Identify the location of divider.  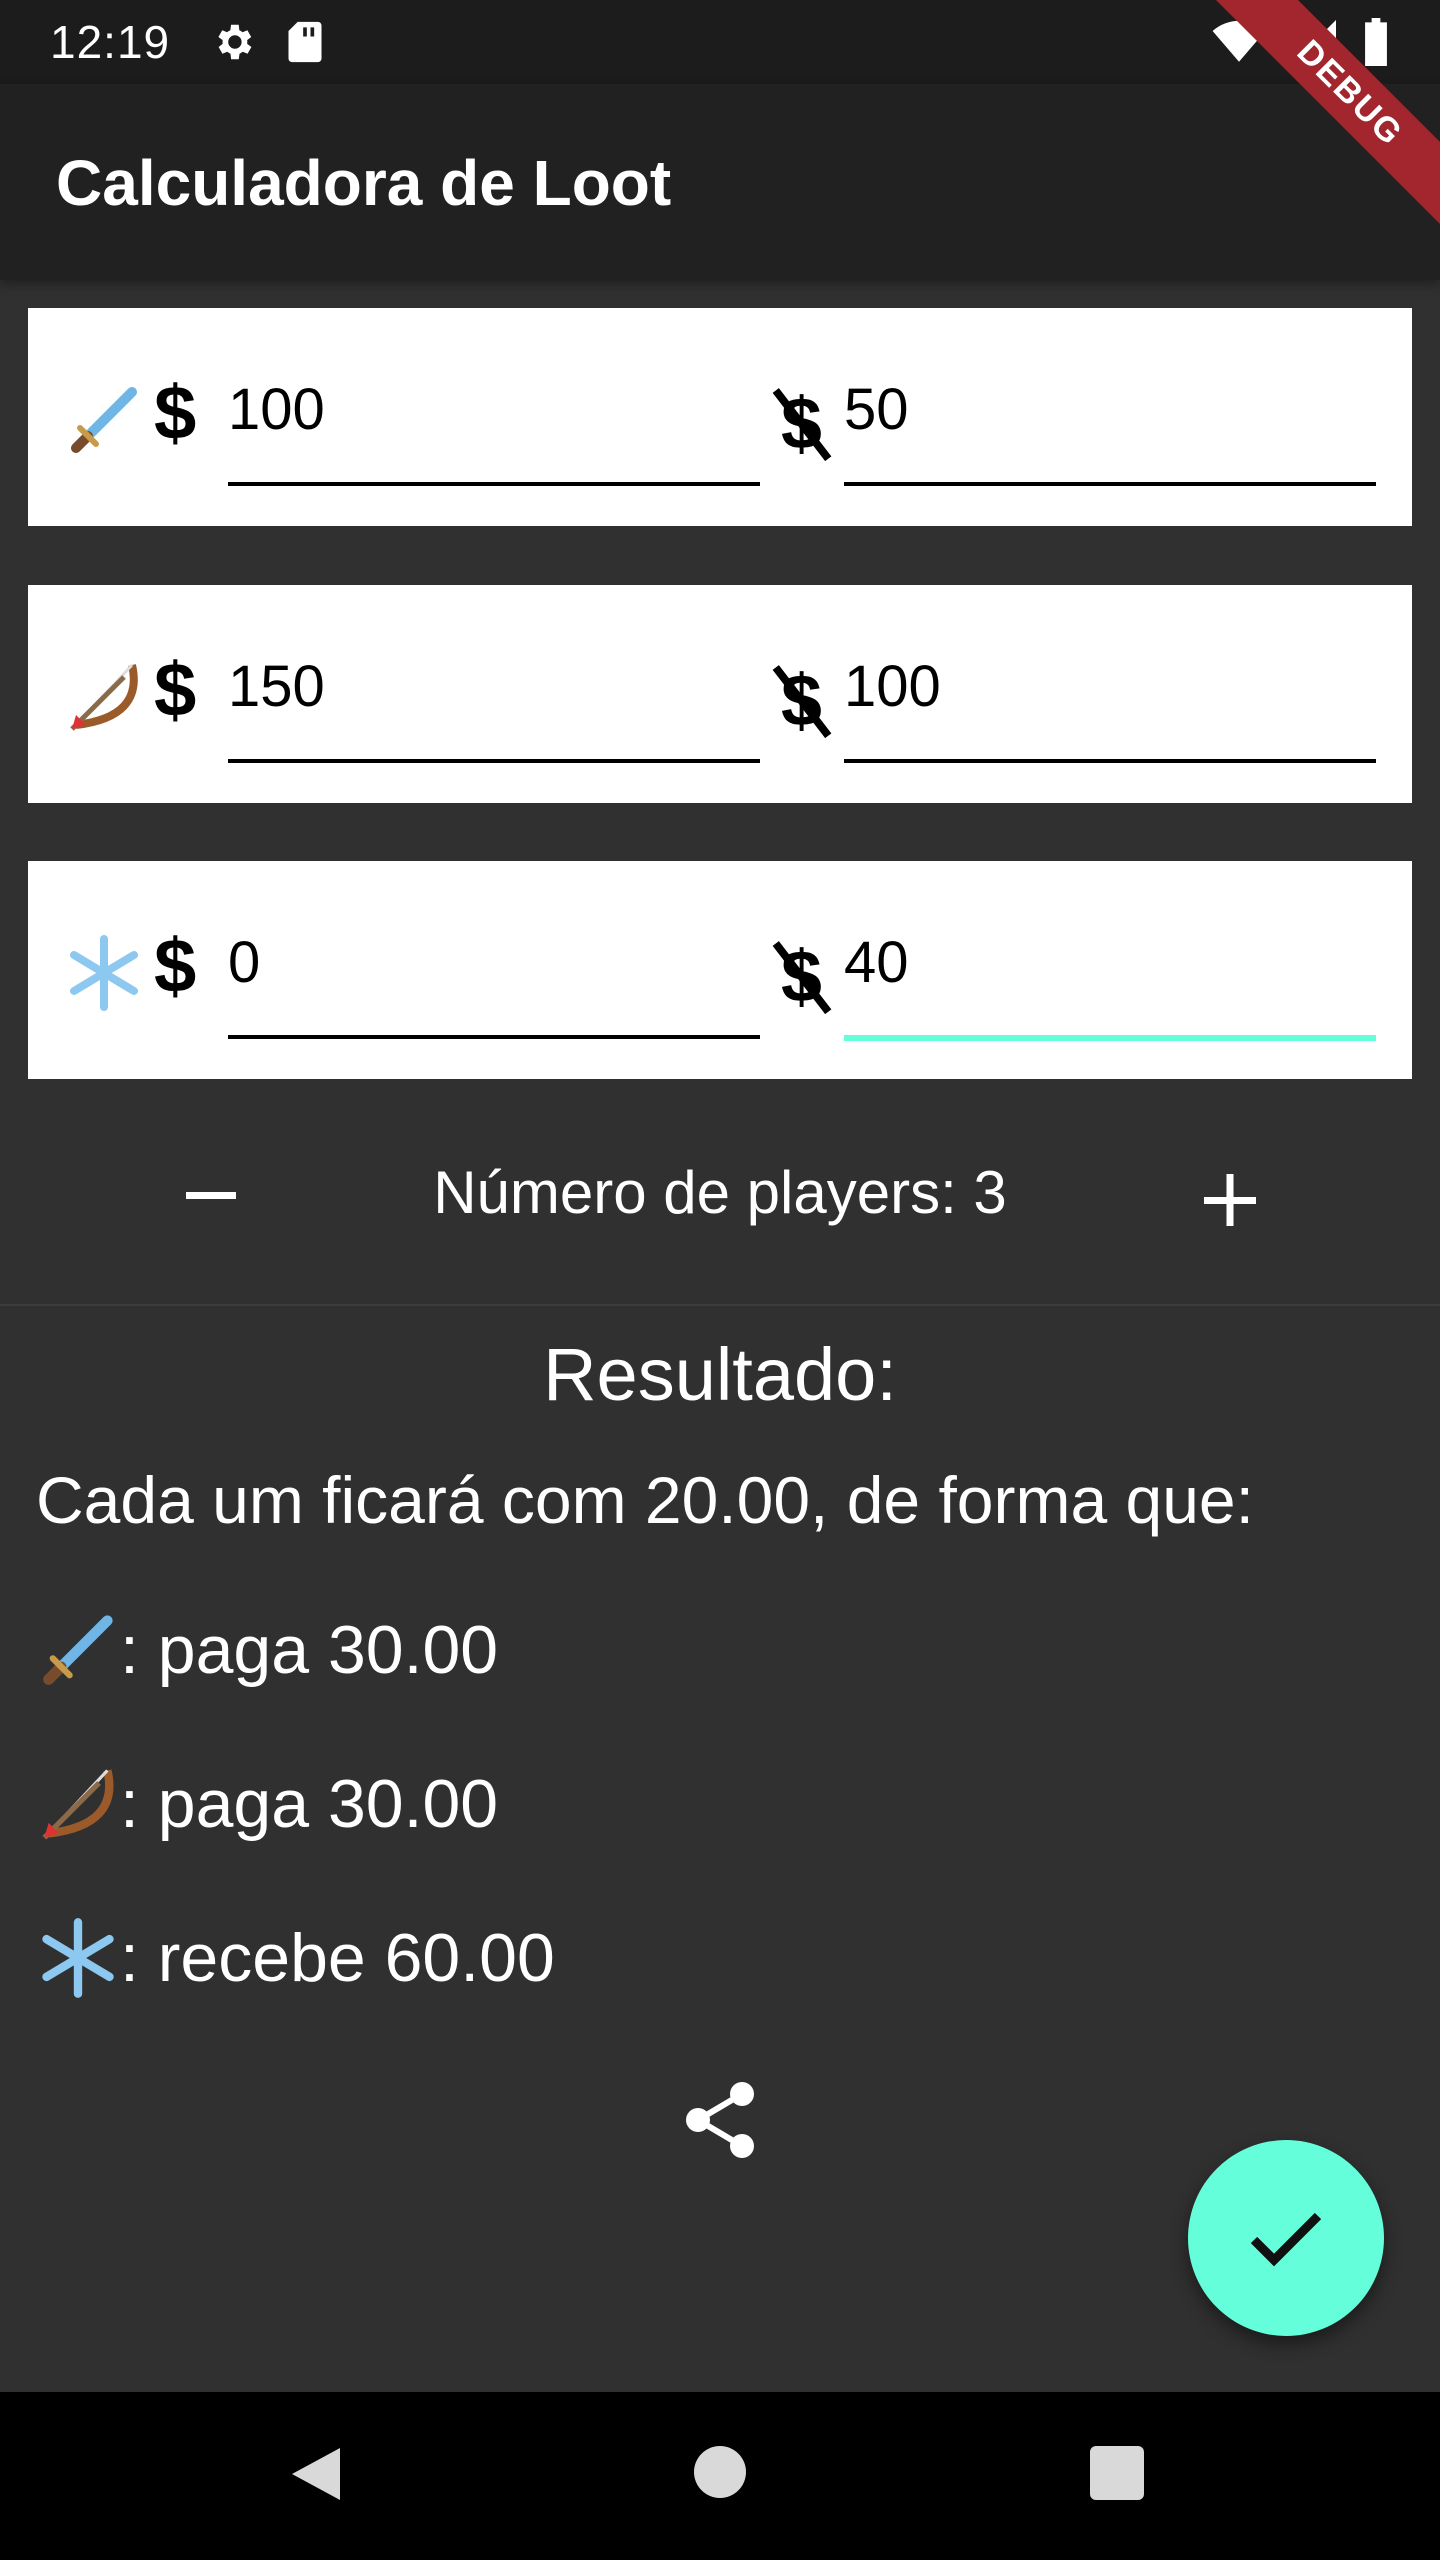
(720, 1305).